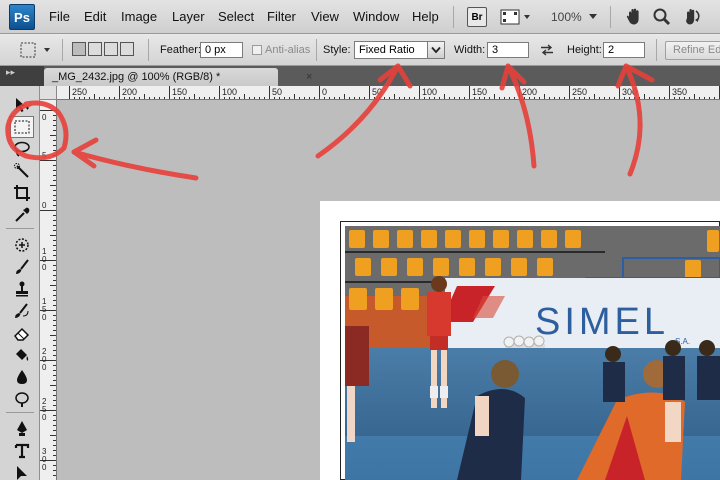 The image size is (720, 480). I want to click on ruler-label: 5, so click(44, 155).